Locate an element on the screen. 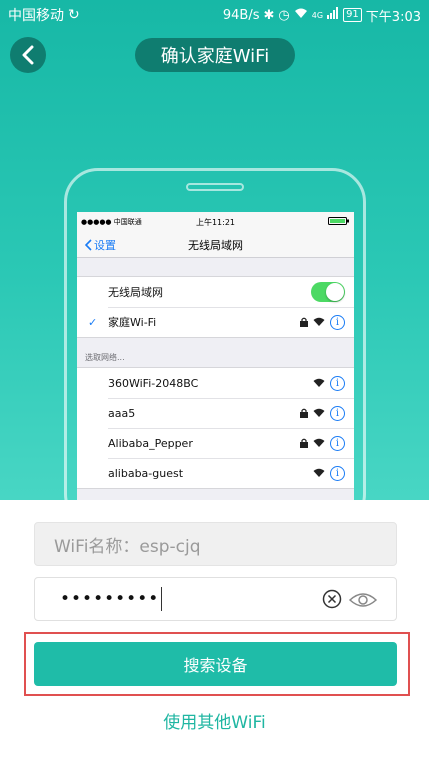 The image size is (429, 760). alarm-icon: ◷ is located at coordinates (284, 15).